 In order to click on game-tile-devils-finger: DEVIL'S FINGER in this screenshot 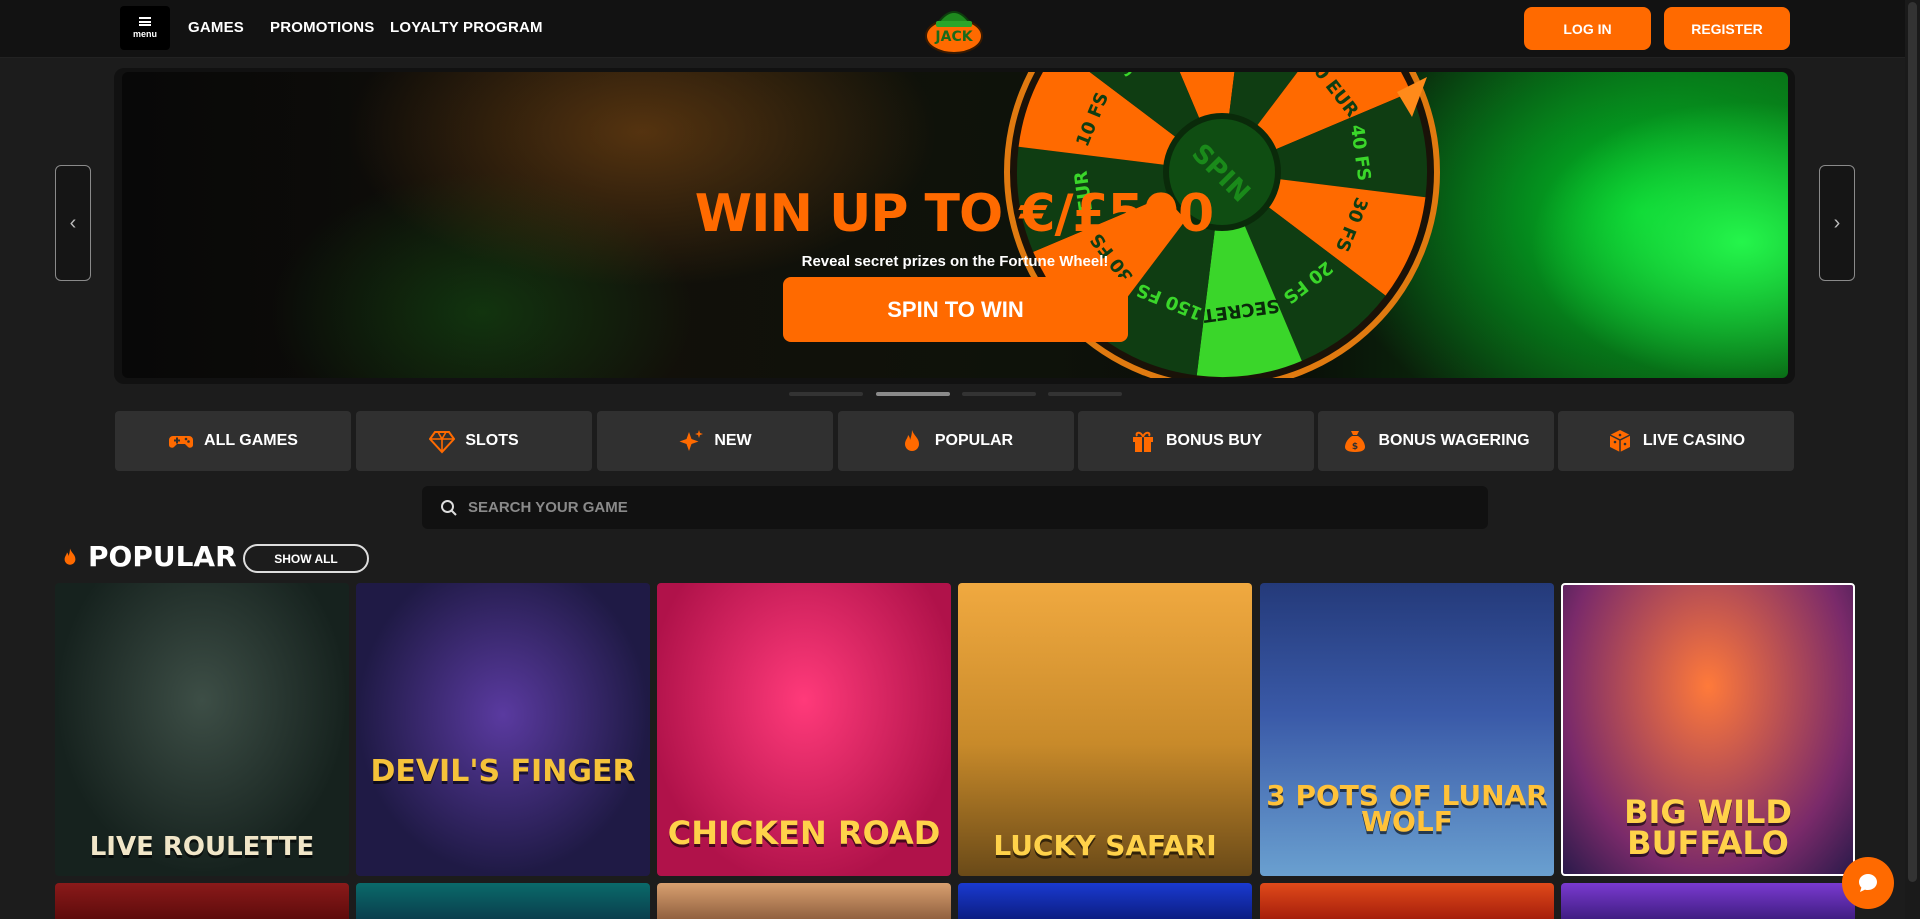, I will do `click(503, 729)`.